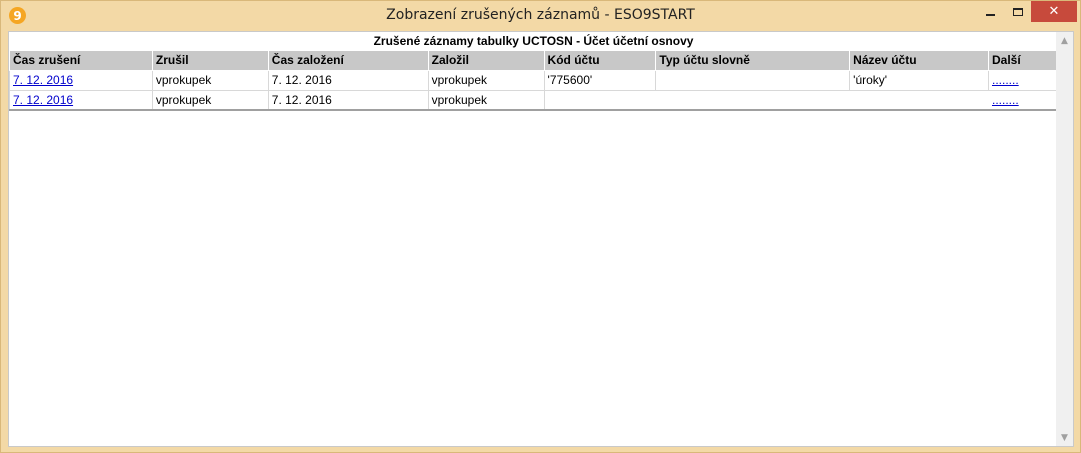 This screenshot has height=453, width=1081. Describe the element at coordinates (919, 60) in the screenshot. I see `column-header-nazev-uctu: Název účtu` at that location.